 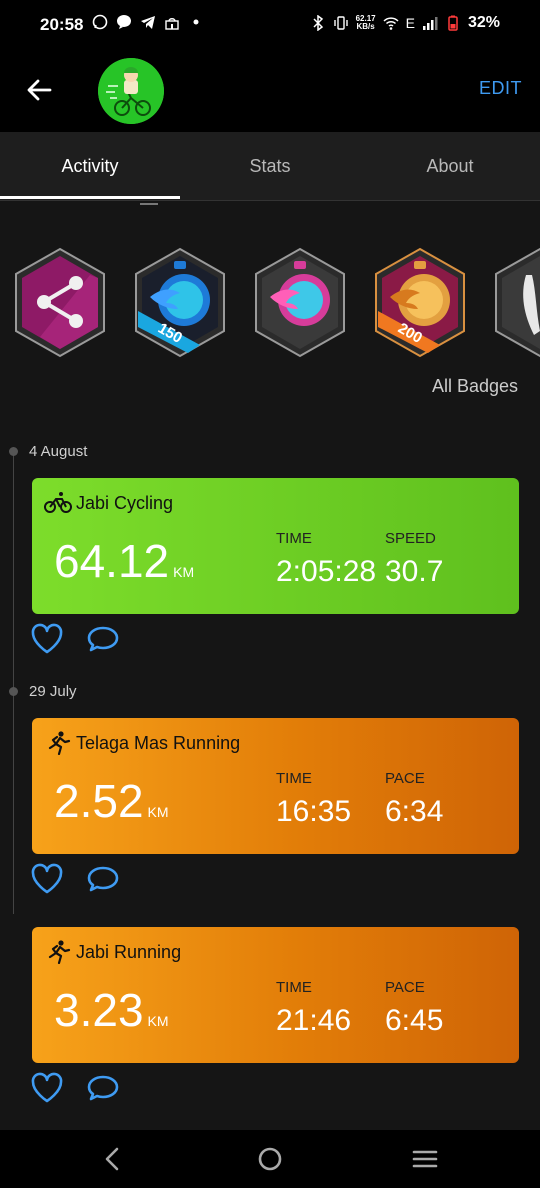 I want to click on scroll-handle, so click(x=149, y=204).